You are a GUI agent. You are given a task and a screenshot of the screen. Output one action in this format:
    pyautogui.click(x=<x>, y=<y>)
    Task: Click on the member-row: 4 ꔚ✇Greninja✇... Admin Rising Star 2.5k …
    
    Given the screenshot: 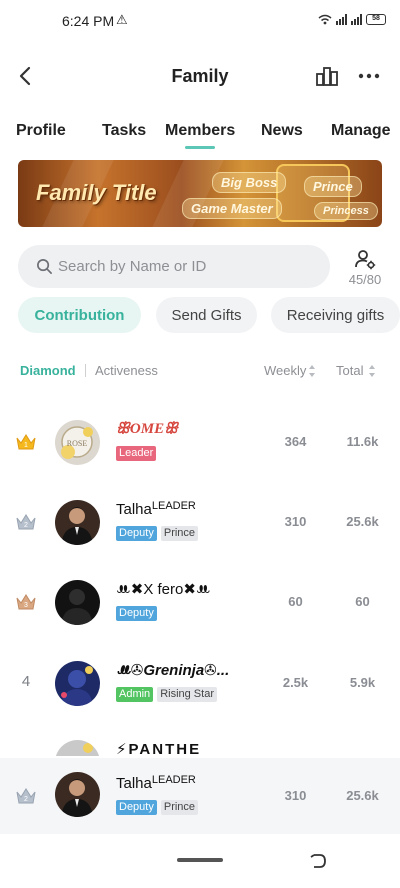 What is the action you would take?
    pyautogui.click(x=200, y=684)
    